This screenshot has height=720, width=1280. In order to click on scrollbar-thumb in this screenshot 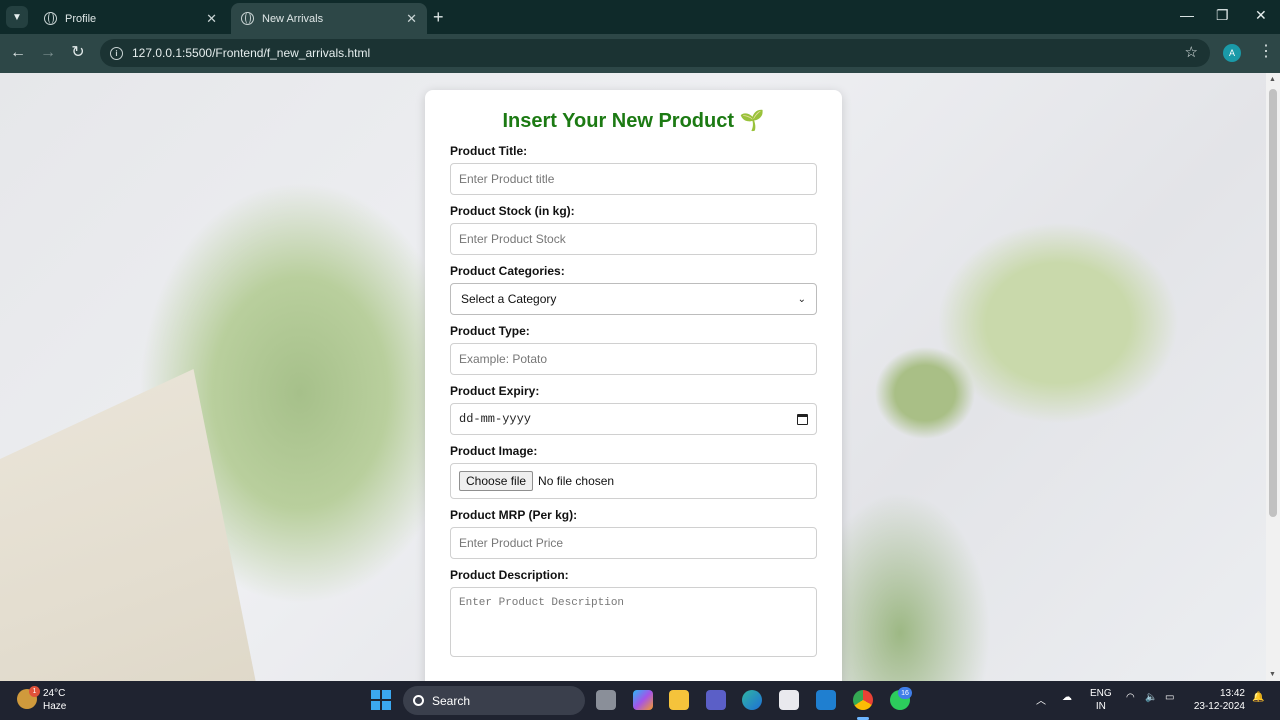, I will do `click(1273, 303)`.